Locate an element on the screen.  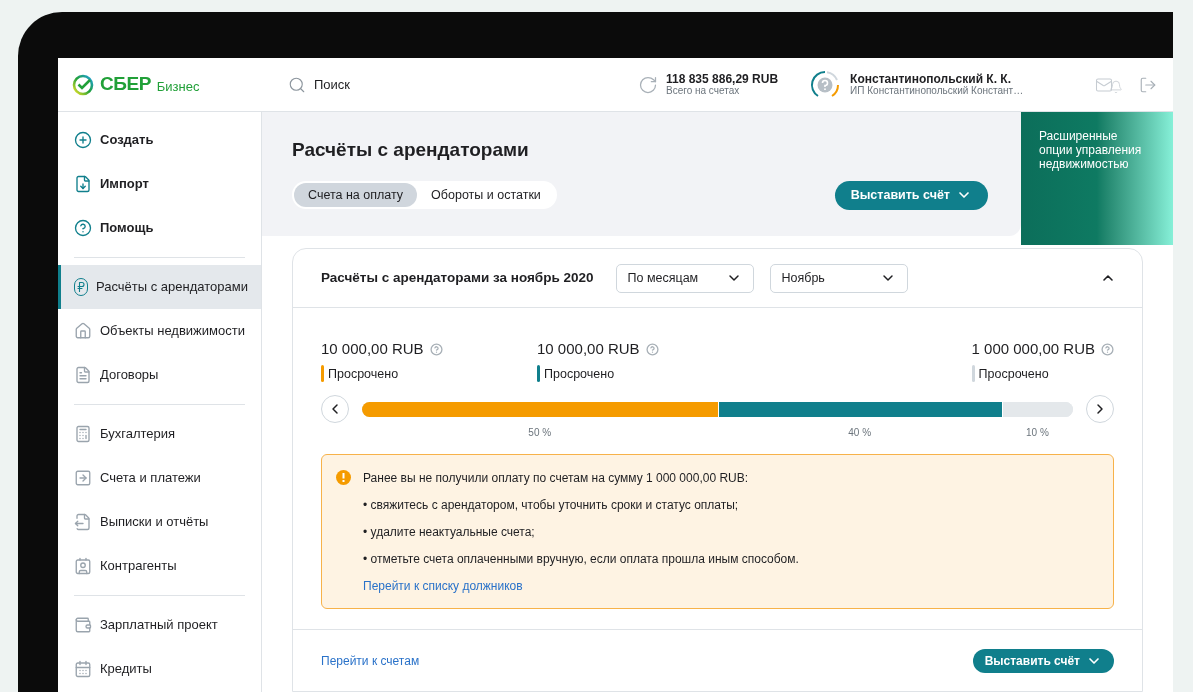
logo-icon is located at coordinates (83, 84).